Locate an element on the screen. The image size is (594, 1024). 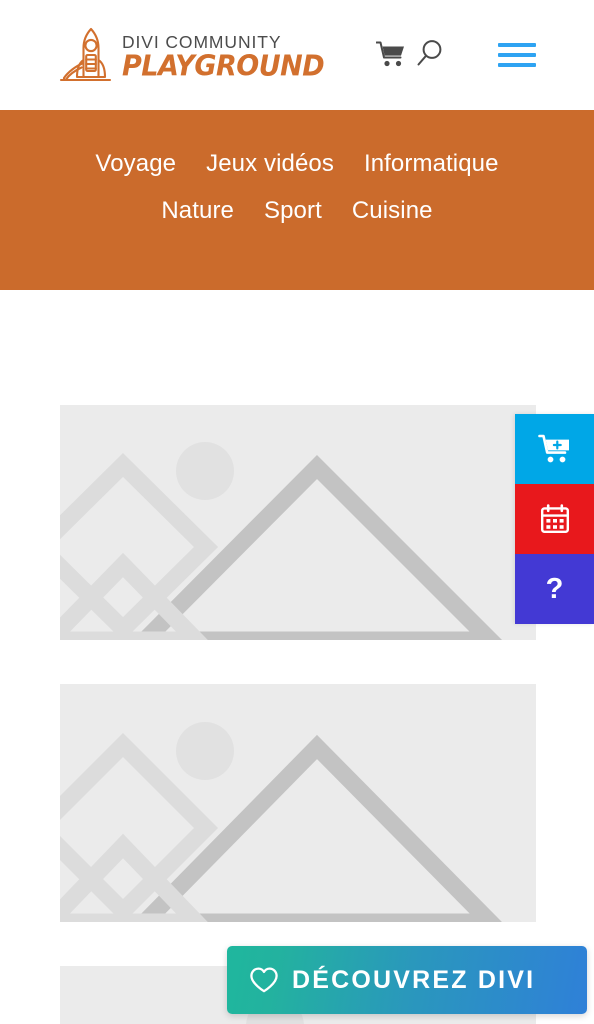
logo-line-community: DIVI COMMUNITY is located at coordinates (202, 42).